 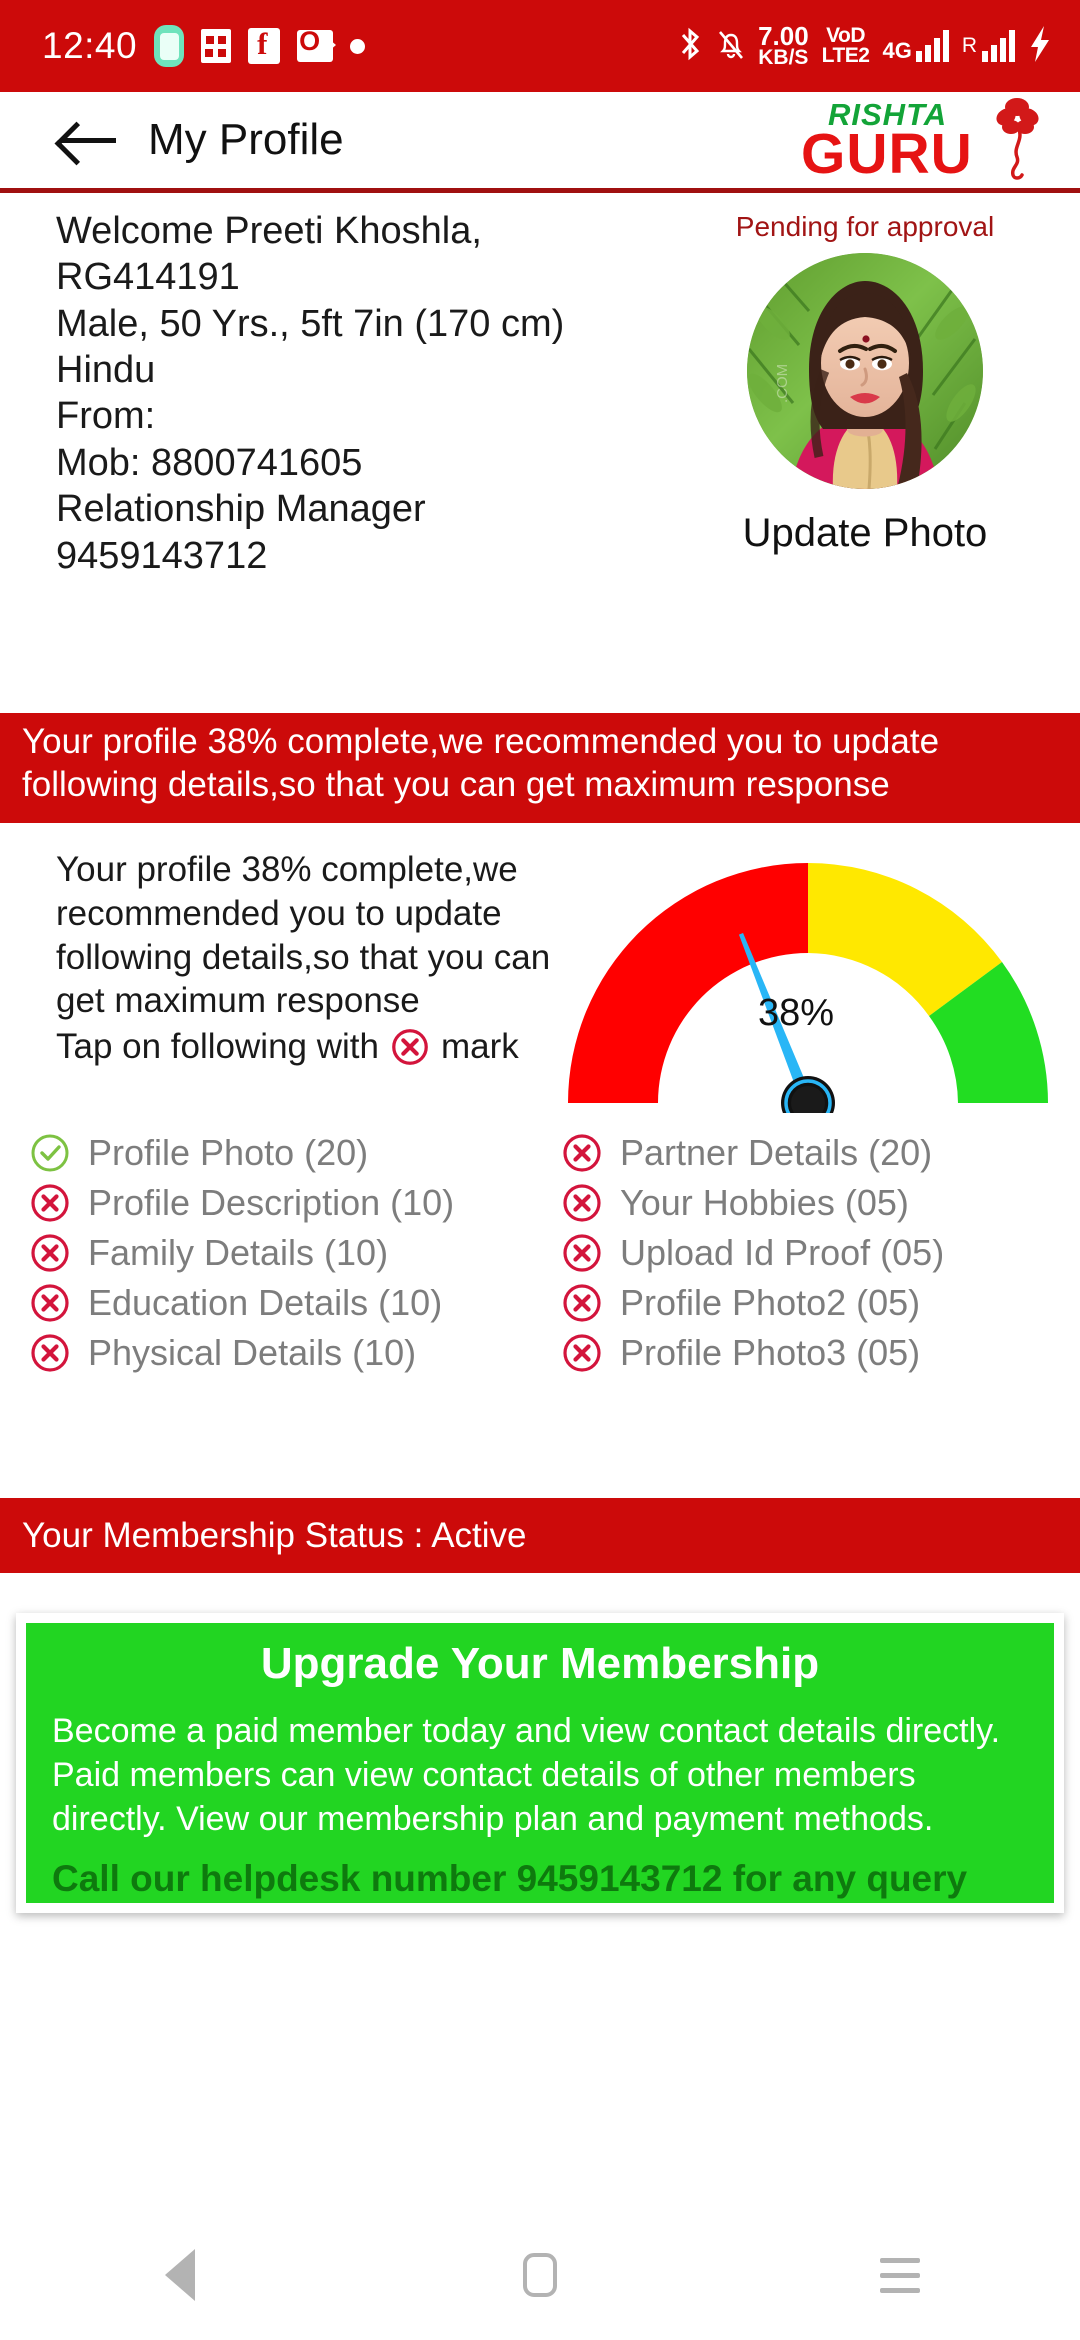 I want to click on status-bar-left: 12:40, so click(x=204, y=46).